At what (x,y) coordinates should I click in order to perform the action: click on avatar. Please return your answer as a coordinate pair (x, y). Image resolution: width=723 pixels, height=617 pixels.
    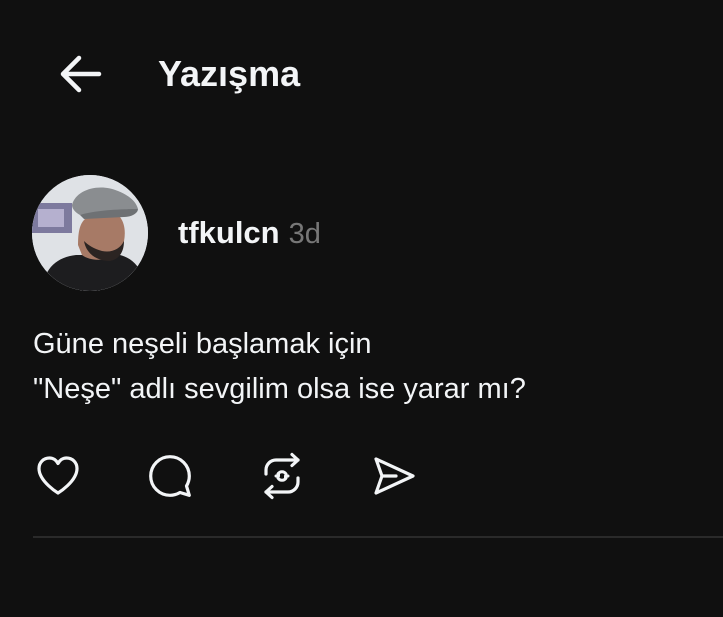
    Looking at the image, I should click on (90, 233).